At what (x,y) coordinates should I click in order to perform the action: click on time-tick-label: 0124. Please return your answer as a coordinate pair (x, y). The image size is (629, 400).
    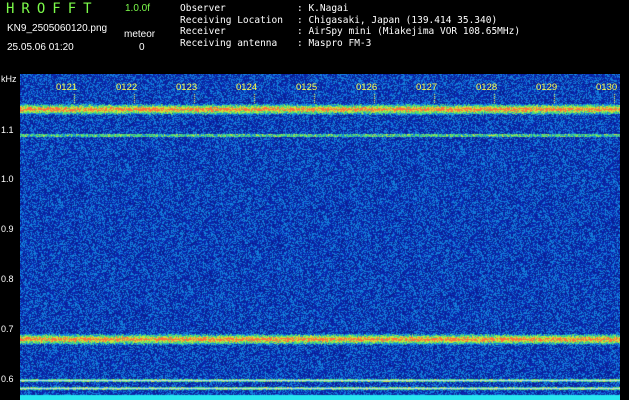
    Looking at the image, I should click on (247, 87).